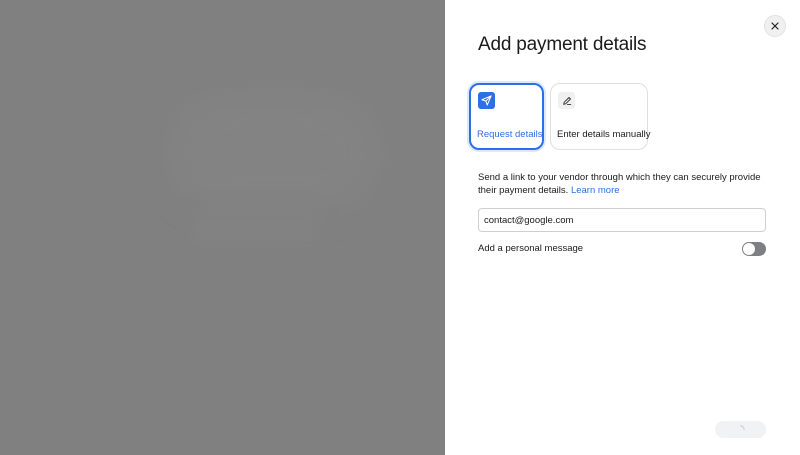 The width and height of the screenshot is (800, 455). I want to click on personal-message-toggle, so click(754, 249).